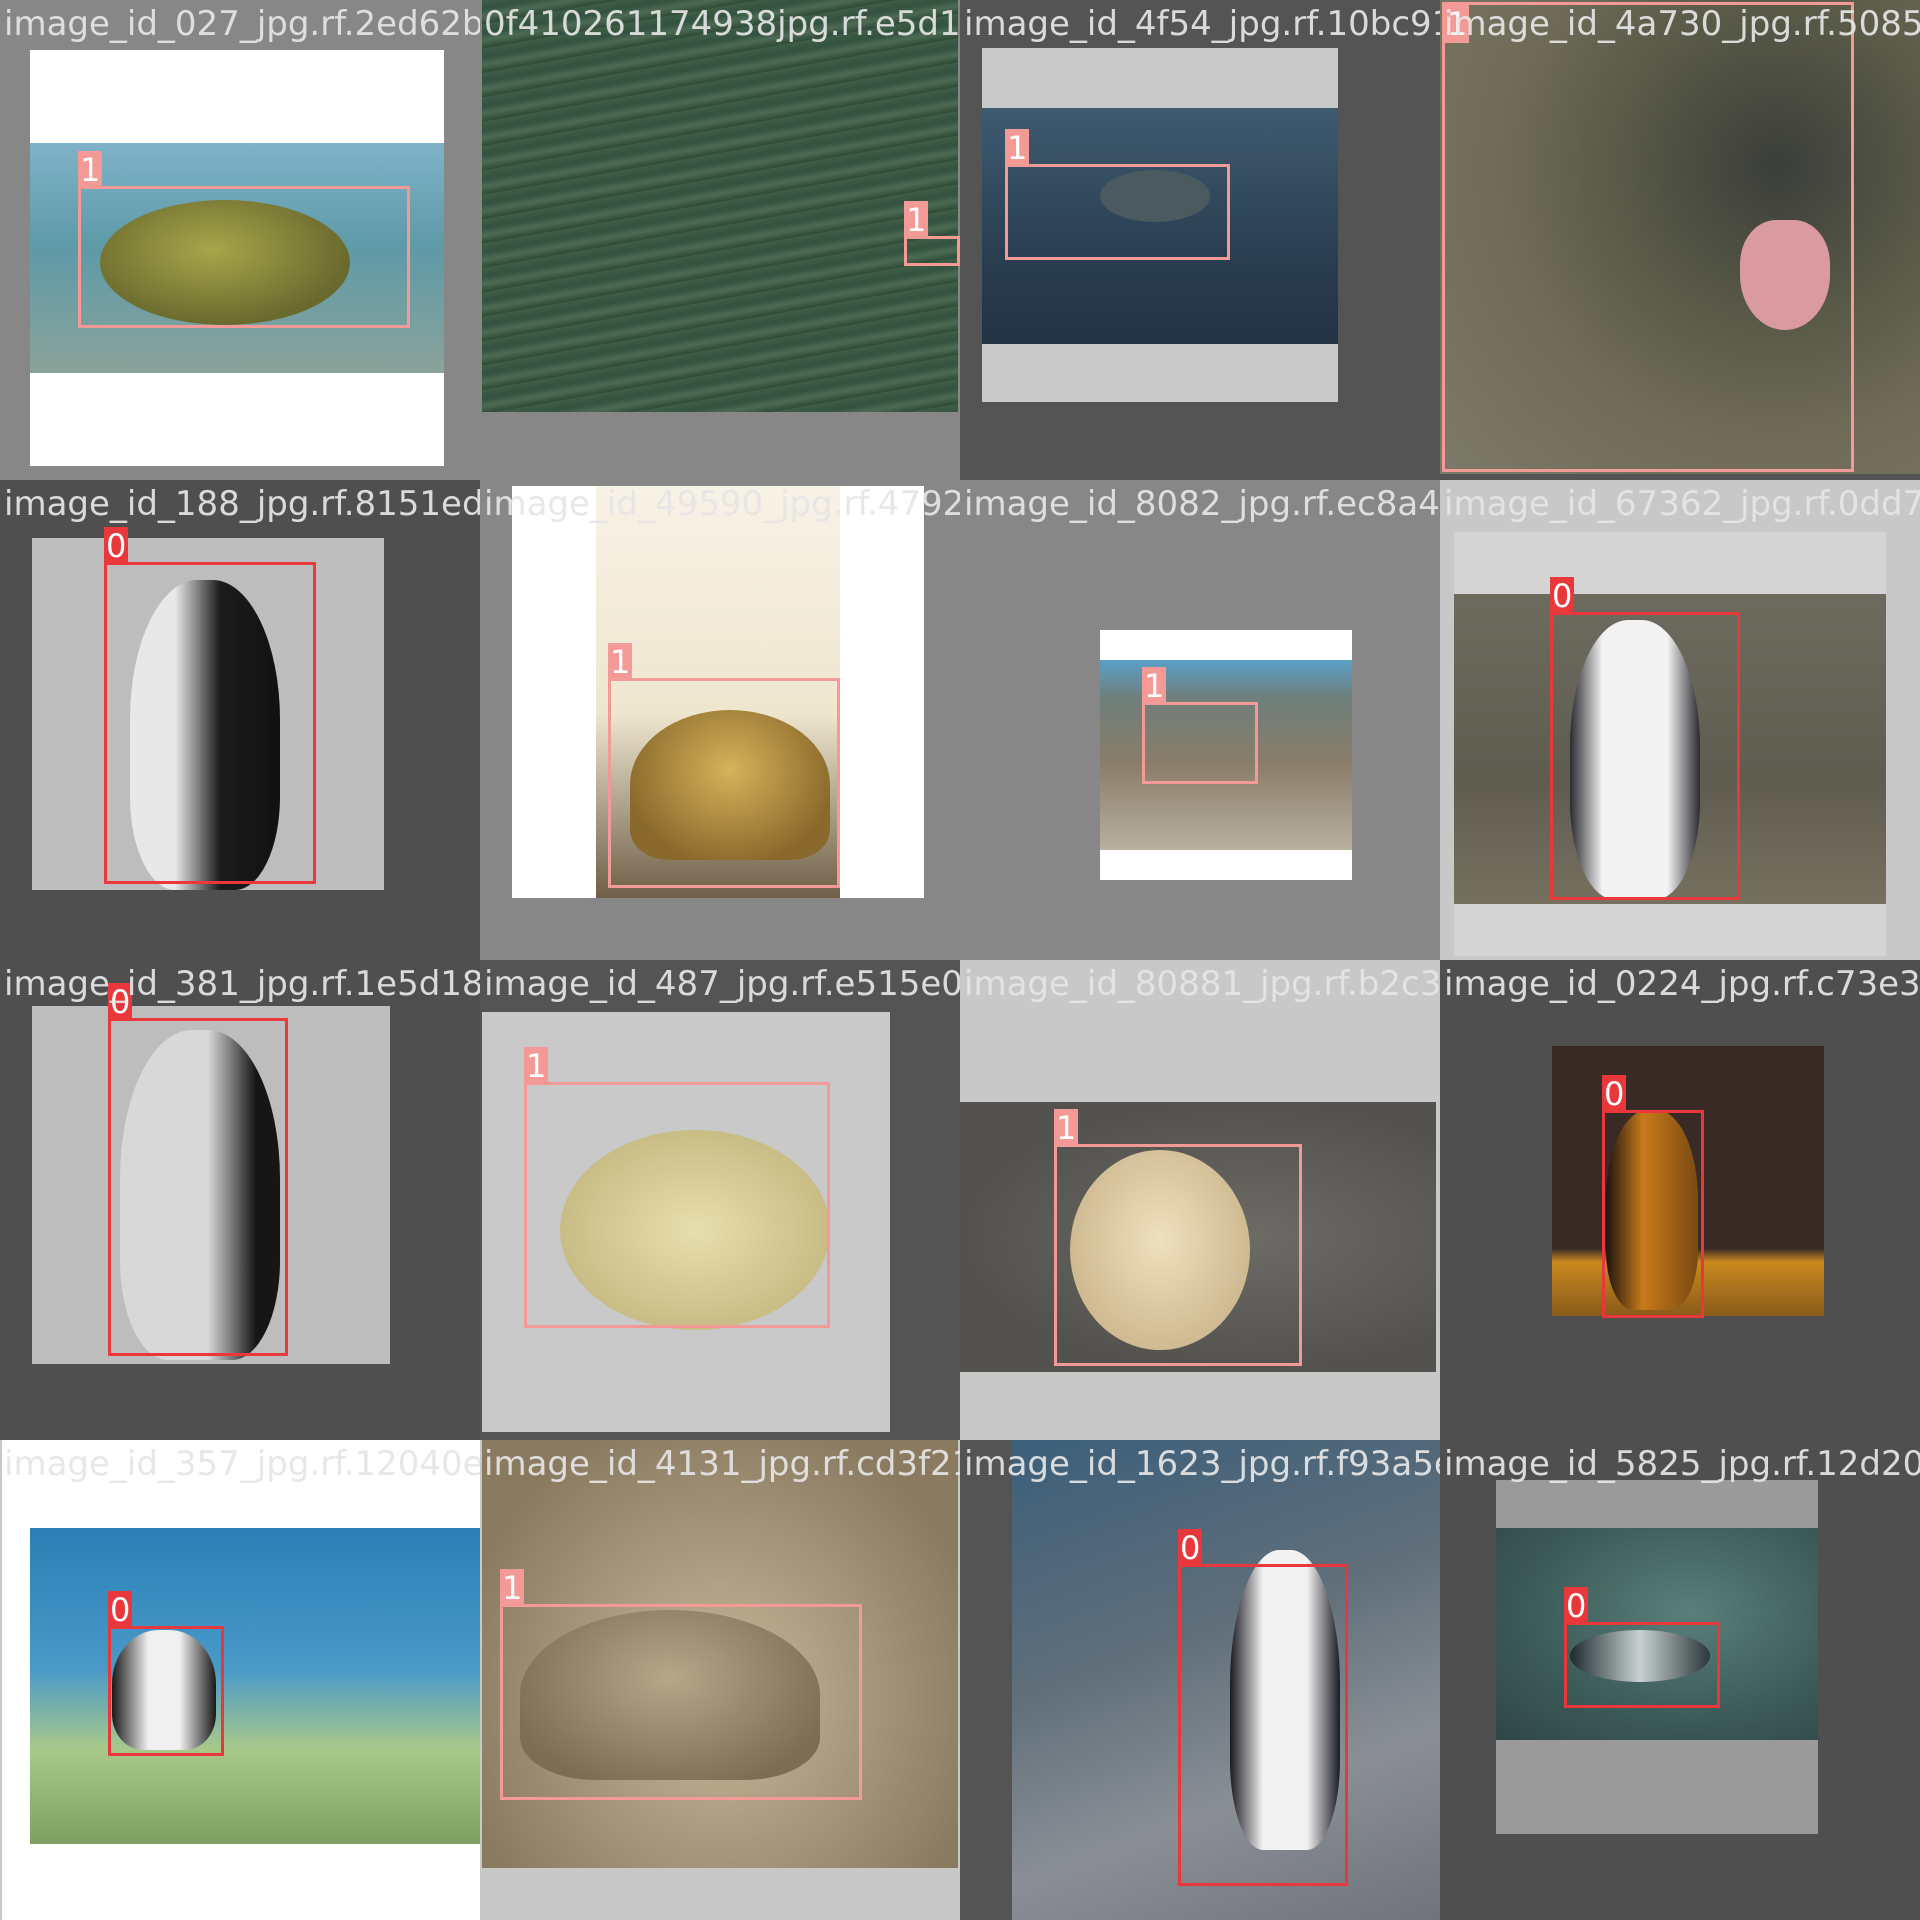  I want to click on tile: 1 image_id_4f54_jpg.rf.10bc91, so click(1200, 240).